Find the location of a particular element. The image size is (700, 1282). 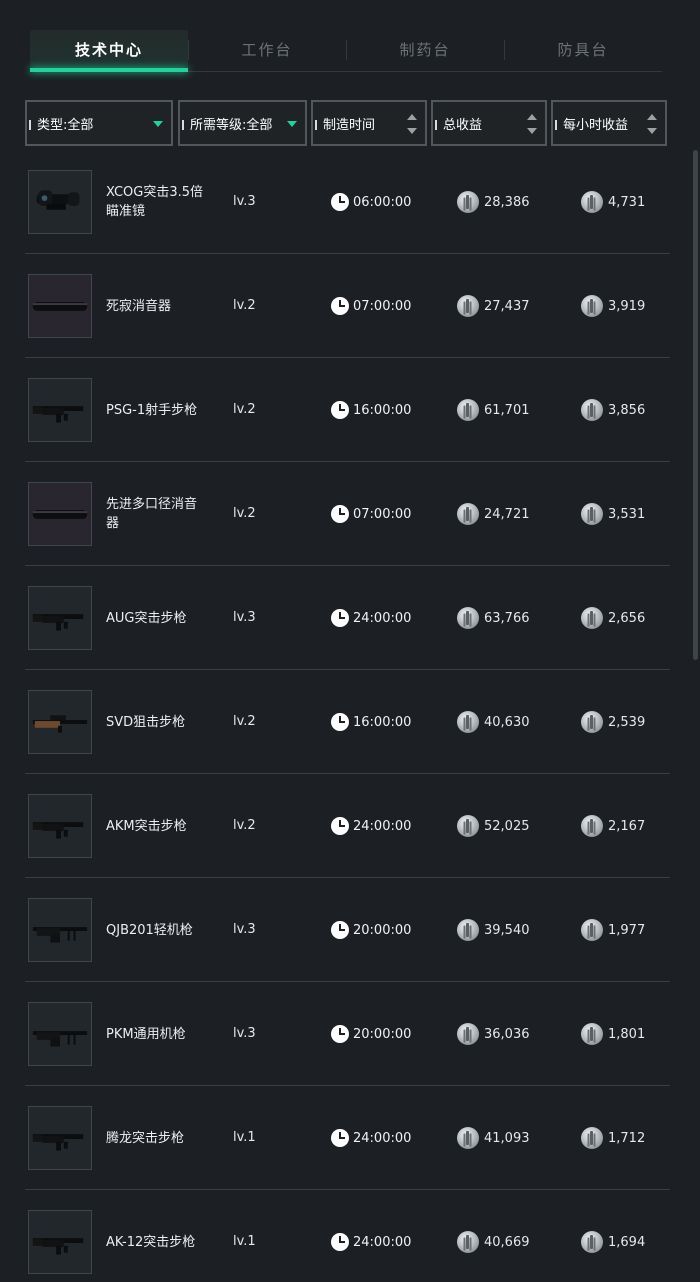

item-craft-time: 06:00:00 is located at coordinates (371, 202).